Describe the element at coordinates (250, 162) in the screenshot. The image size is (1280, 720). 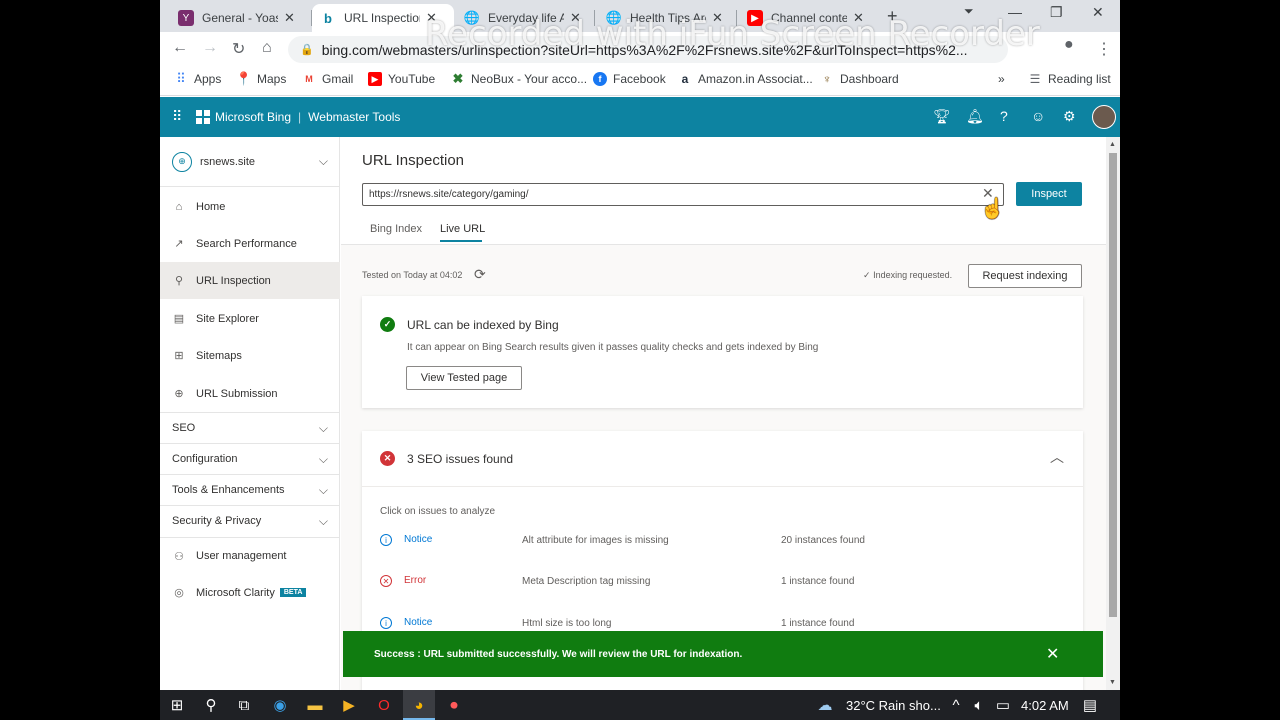
I see `site-selector: ⊕ rsnews.site ⌵` at that location.